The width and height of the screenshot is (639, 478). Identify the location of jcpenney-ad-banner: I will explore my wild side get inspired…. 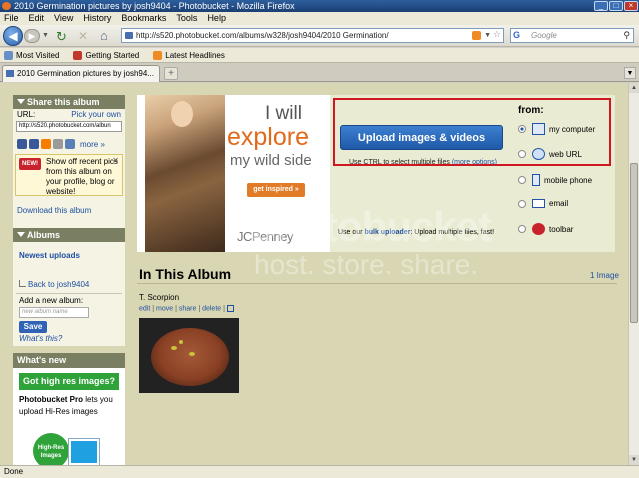
(233, 173).